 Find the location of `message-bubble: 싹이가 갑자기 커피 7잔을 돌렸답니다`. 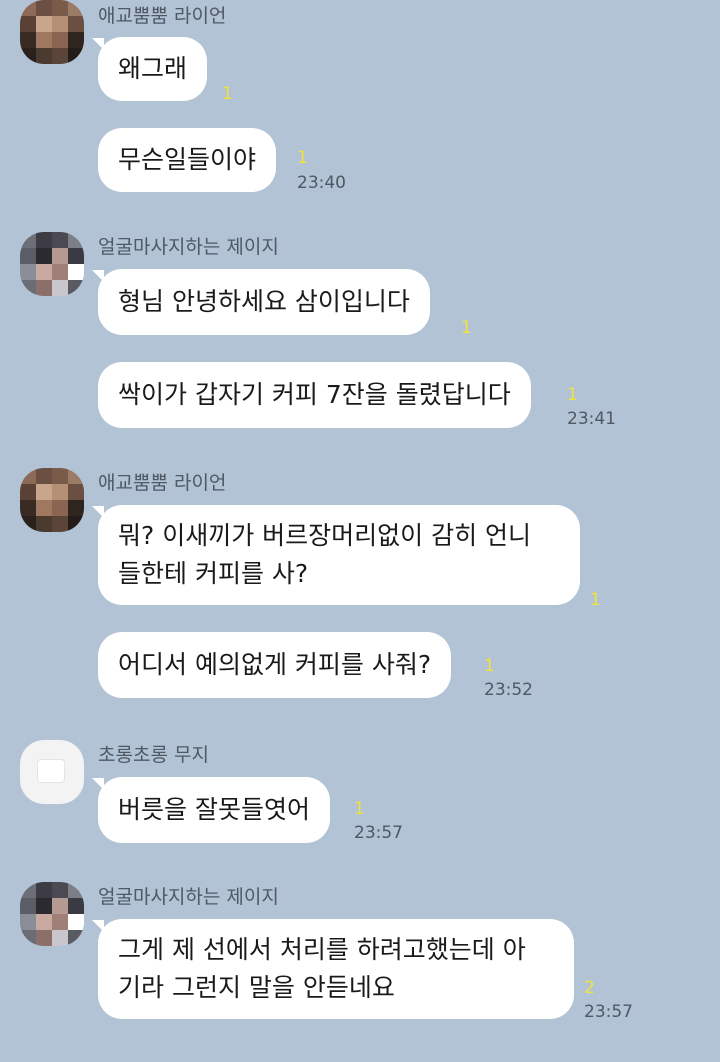

message-bubble: 싹이가 갑자기 커피 7잔을 돌렸답니다 is located at coordinates (314, 395).